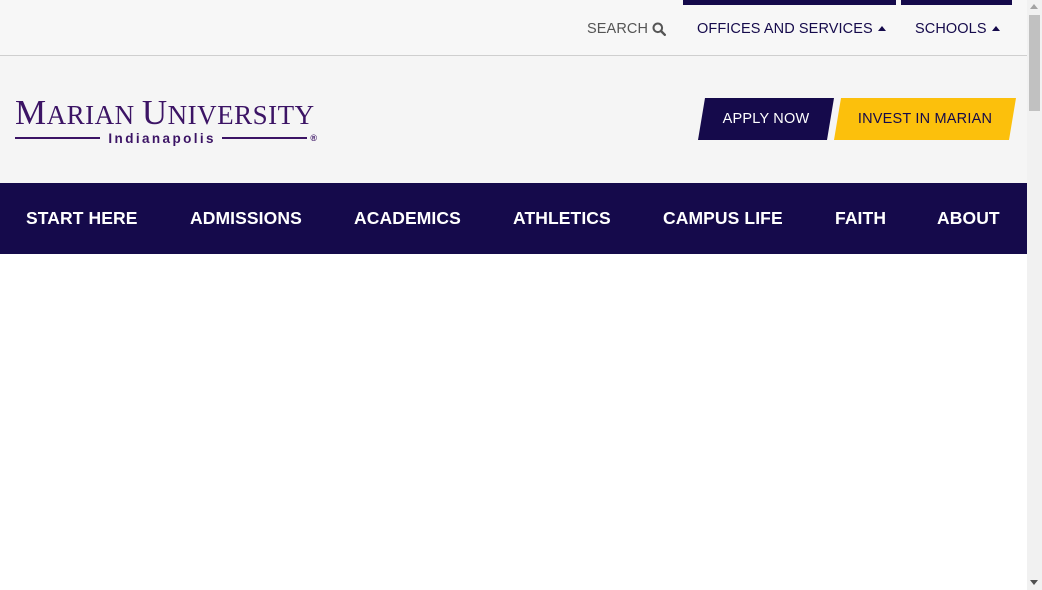 The width and height of the screenshot is (1042, 590). Describe the element at coordinates (31, 112) in the screenshot. I see `logo-letter-m: M` at that location.